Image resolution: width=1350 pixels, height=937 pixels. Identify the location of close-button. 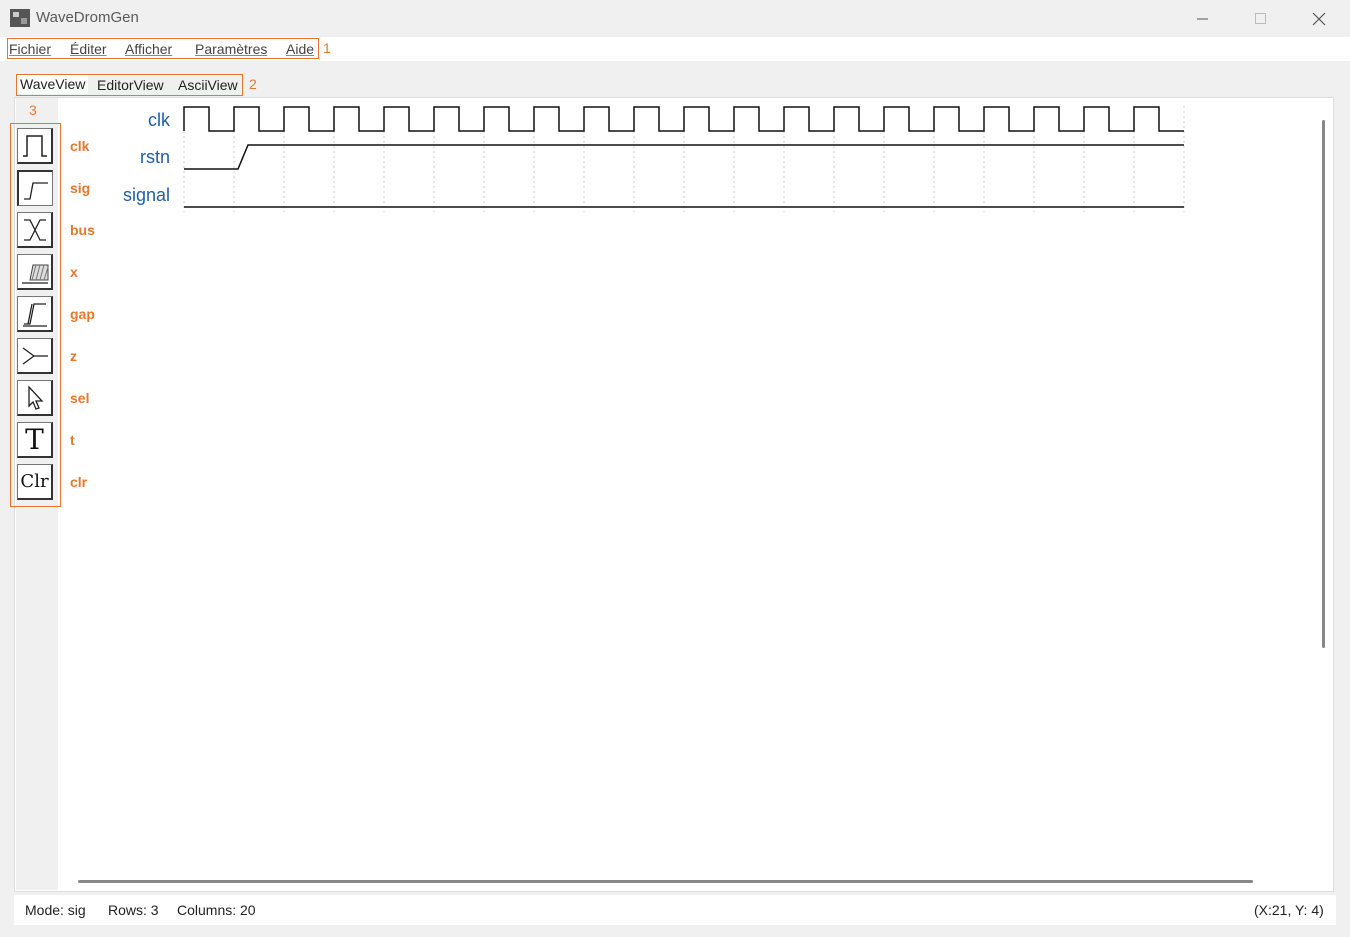
(1319, 18).